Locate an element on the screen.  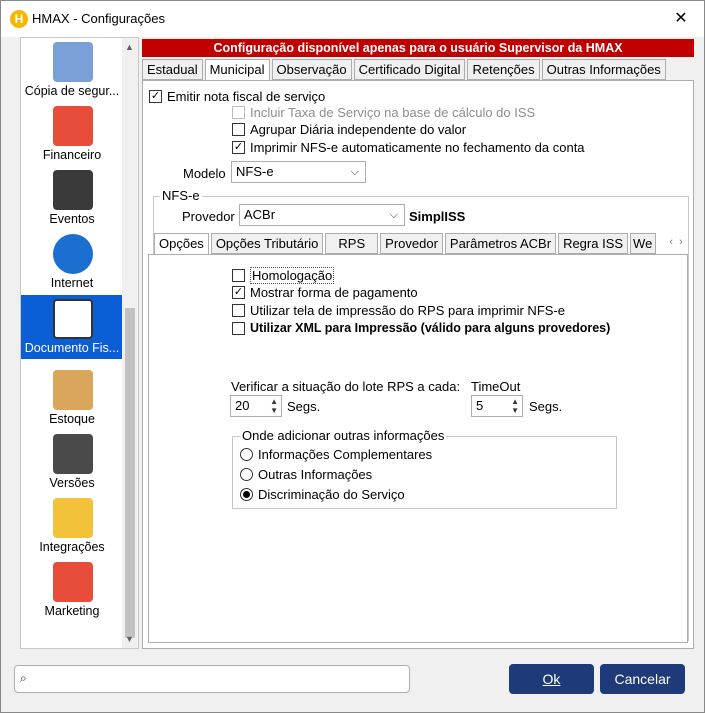
sidebar-item-eventos: Eventos is located at coordinates (72, 198).